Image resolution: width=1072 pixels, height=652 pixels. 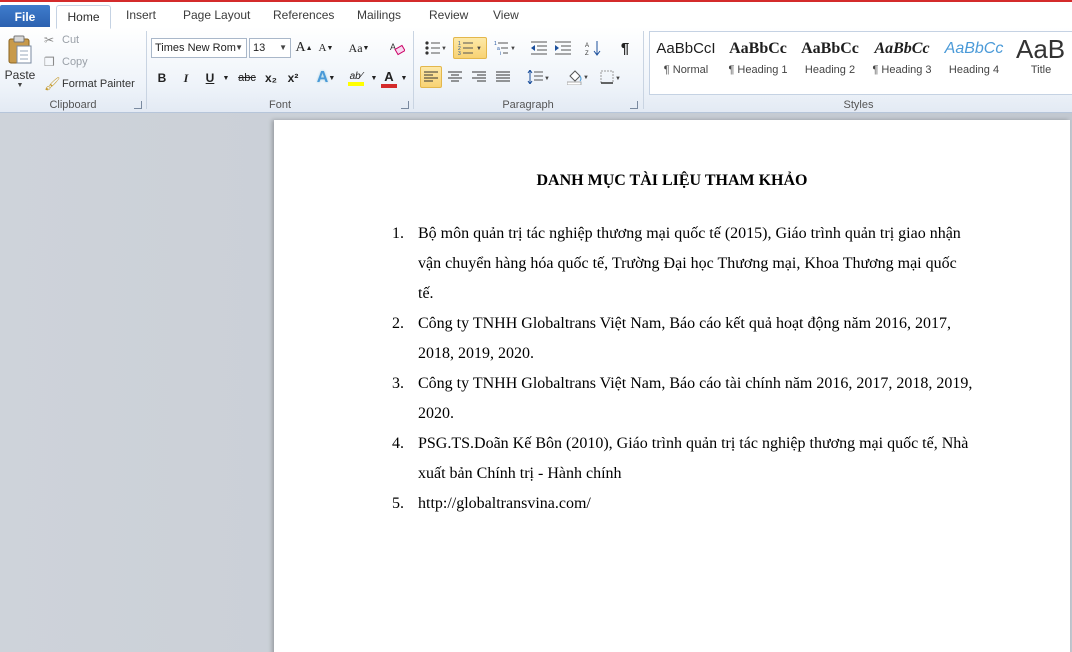 I want to click on paragraph-group: ▼ 1 2 3 ▼ 1 a i ▼ AZ ¶ ▼ ▼ ▼ Paragraph, so click(x=528, y=70).